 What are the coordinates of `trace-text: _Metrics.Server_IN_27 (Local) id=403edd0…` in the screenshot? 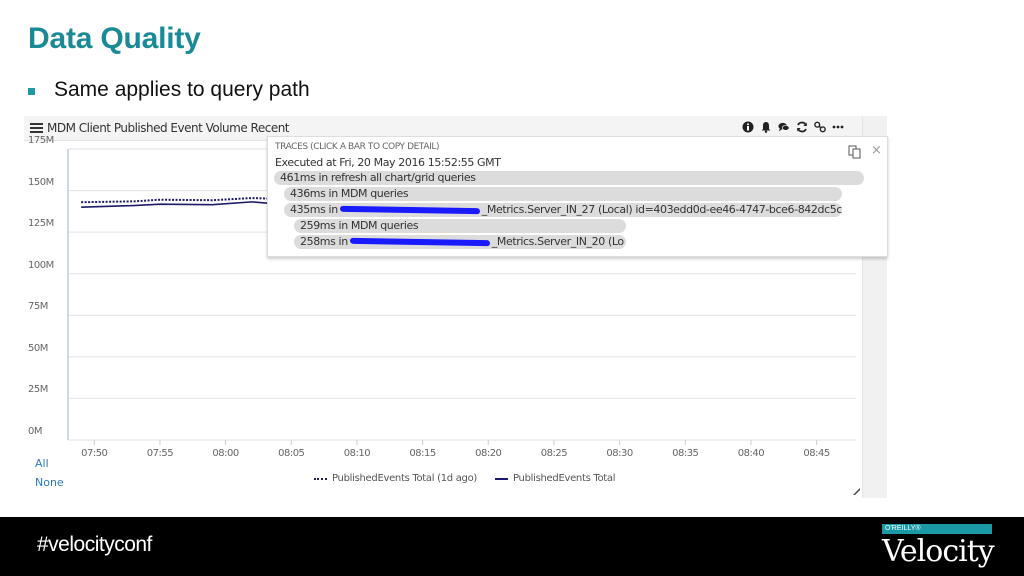 It's located at (661, 209).